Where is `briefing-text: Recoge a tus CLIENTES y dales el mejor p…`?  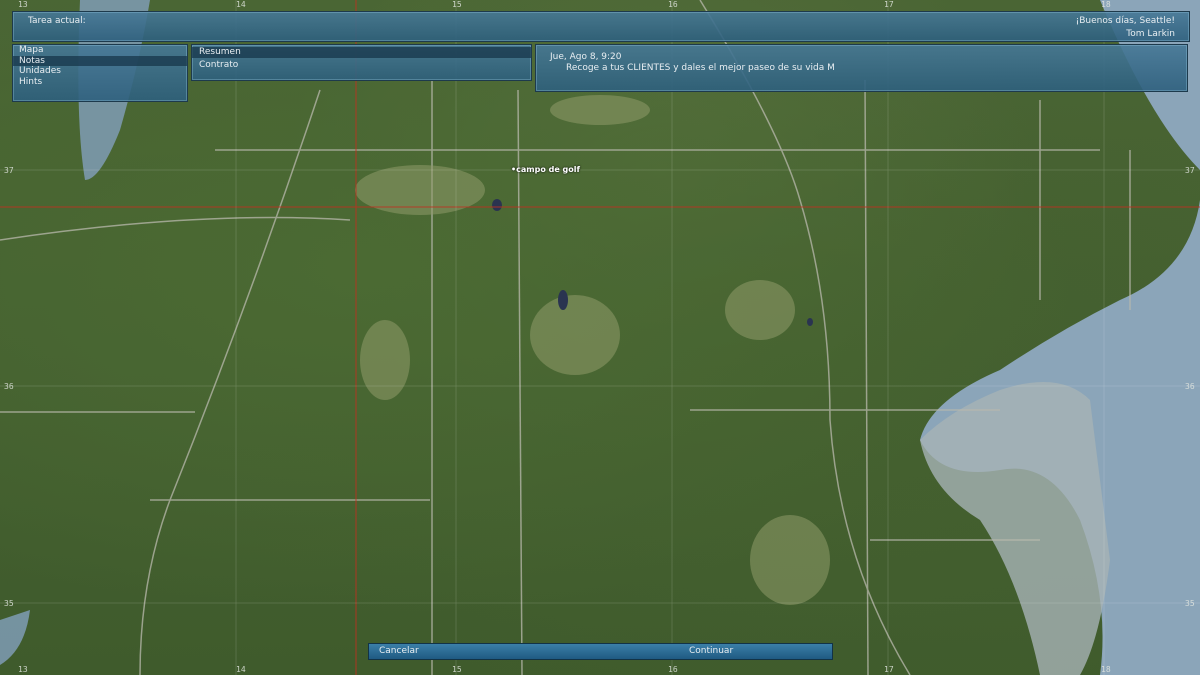
briefing-text: Recoge a tus CLIENTES y dales el mejor p… is located at coordinates (700, 68).